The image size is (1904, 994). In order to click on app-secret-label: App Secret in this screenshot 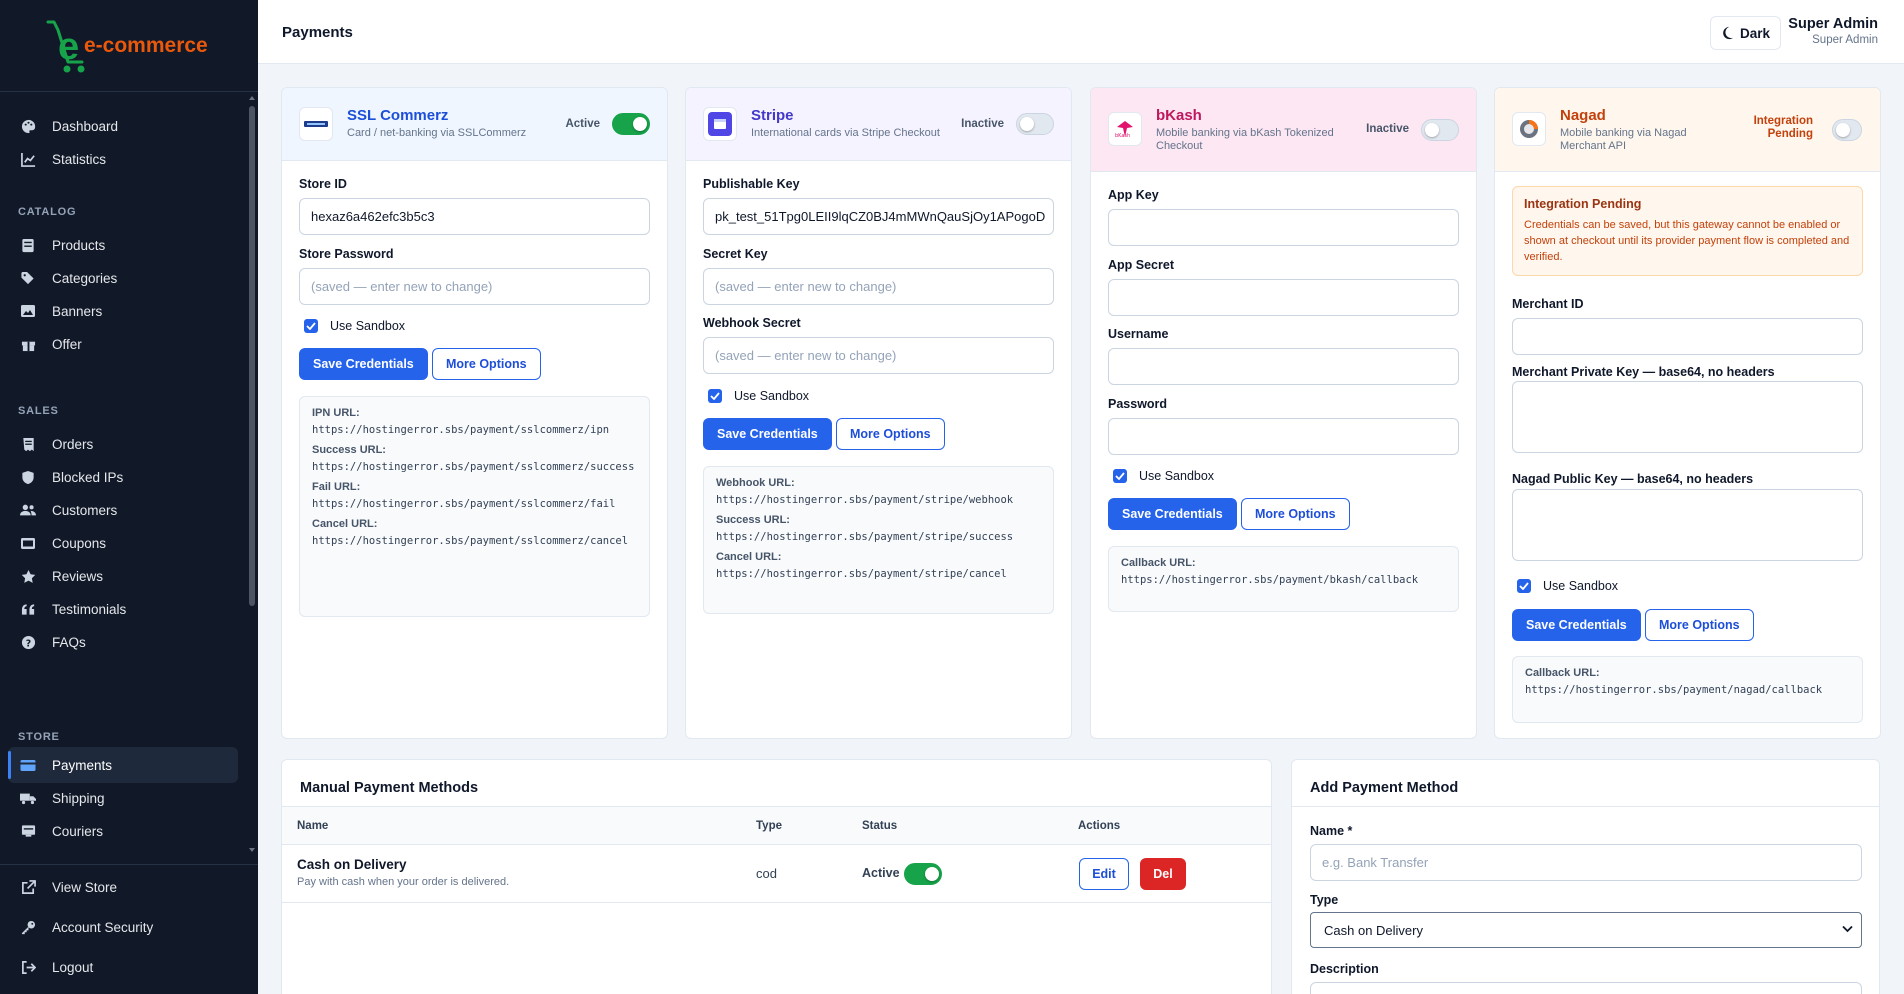, I will do `click(1141, 265)`.